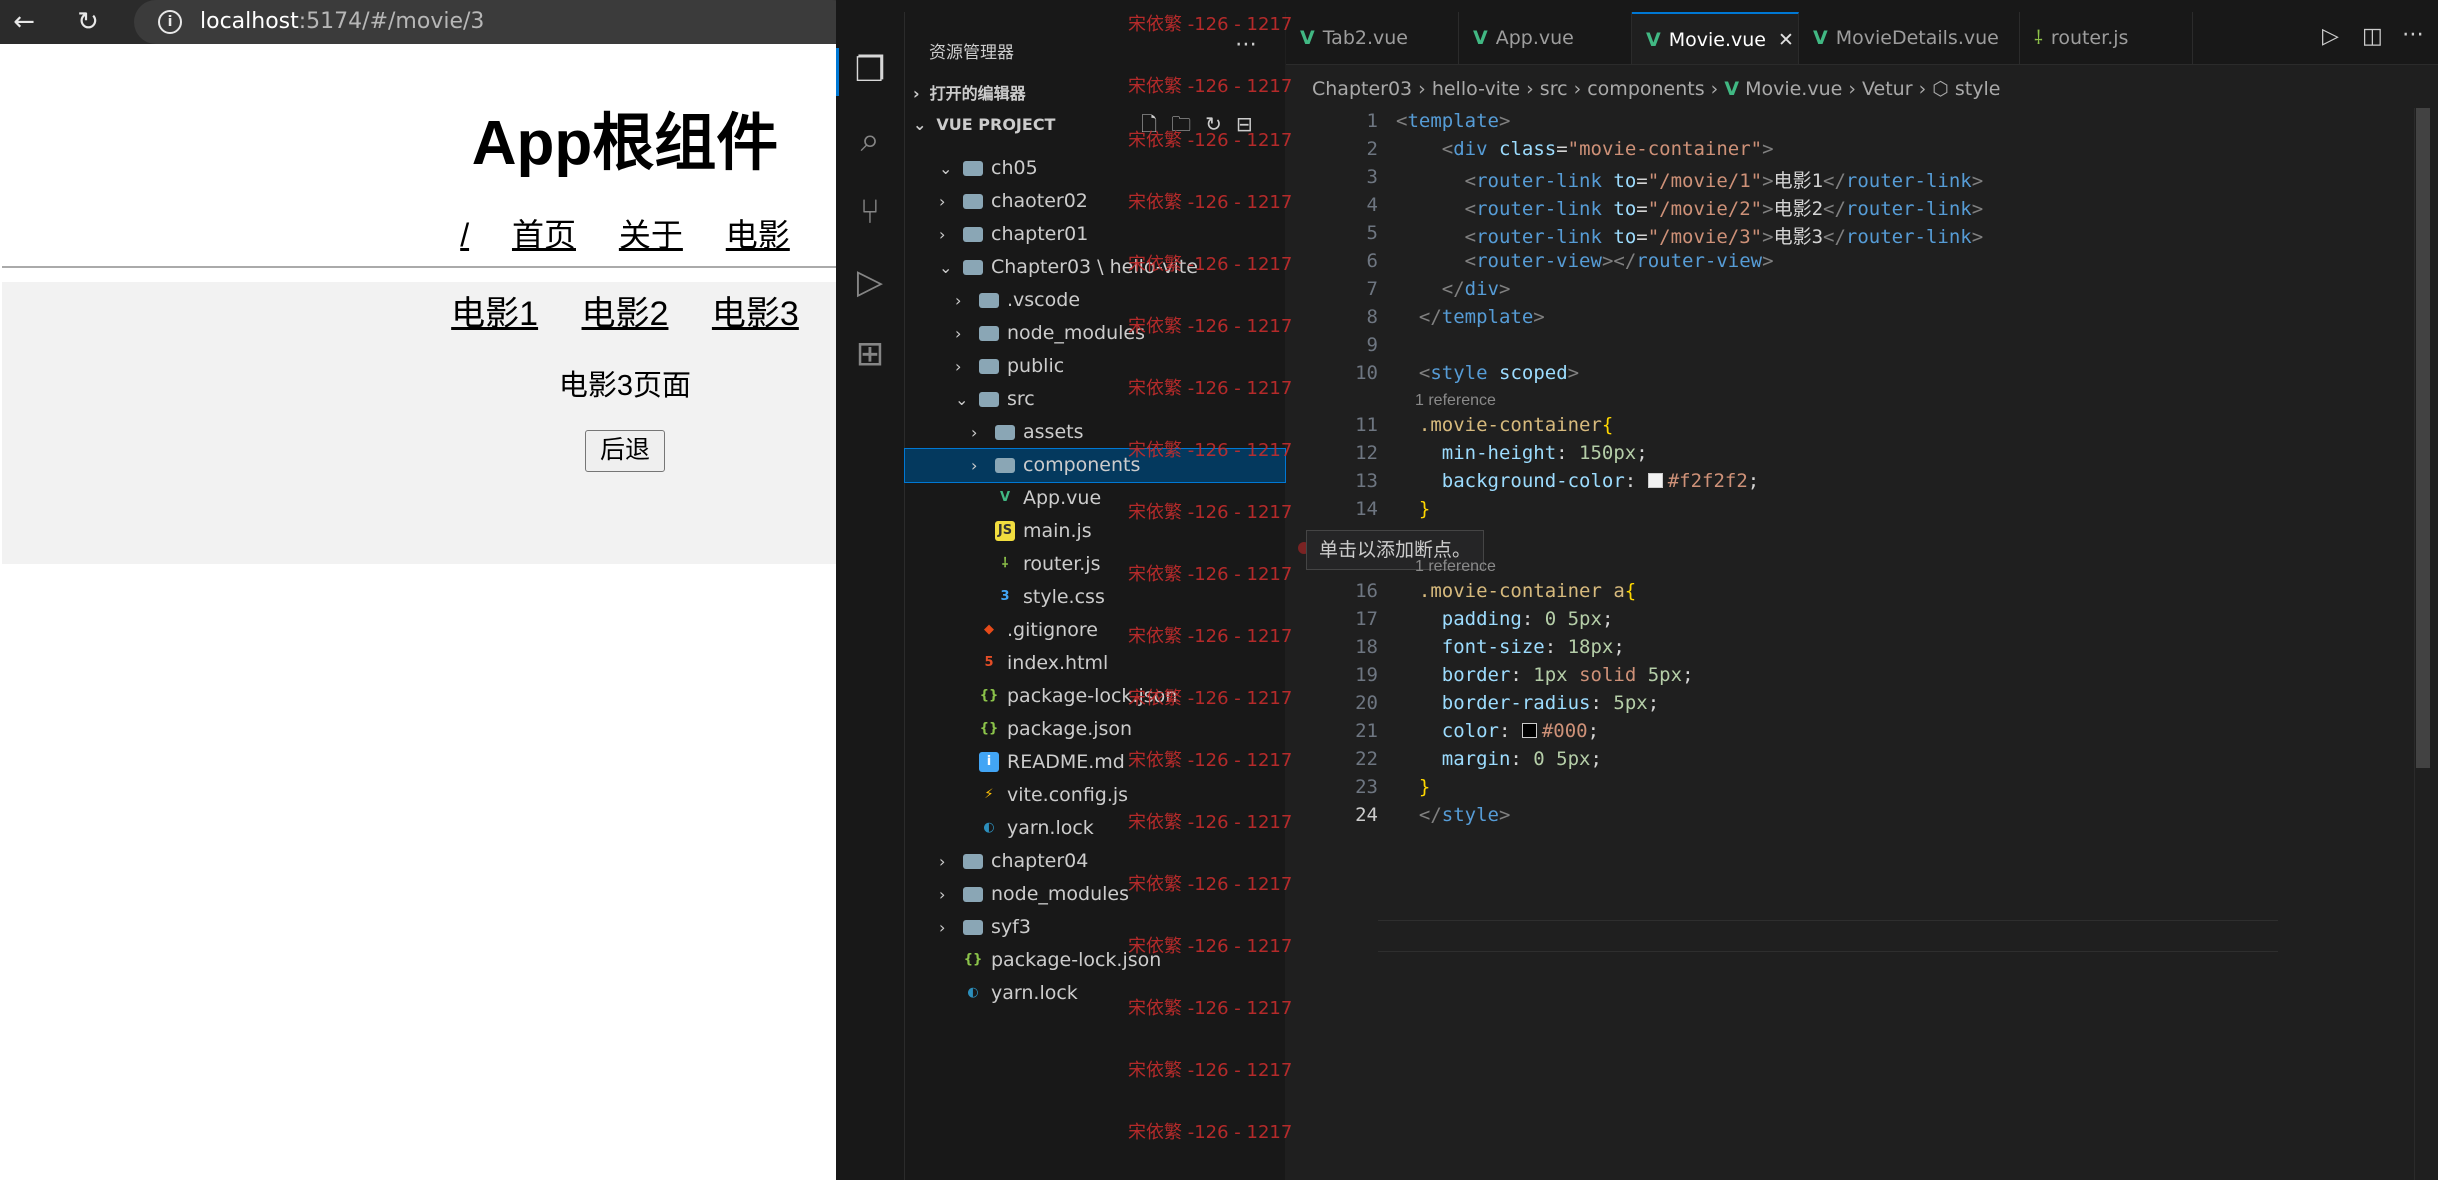  Describe the element at coordinates (1545, 38) in the screenshot. I see `tab-app-vue: V App.vue` at that location.